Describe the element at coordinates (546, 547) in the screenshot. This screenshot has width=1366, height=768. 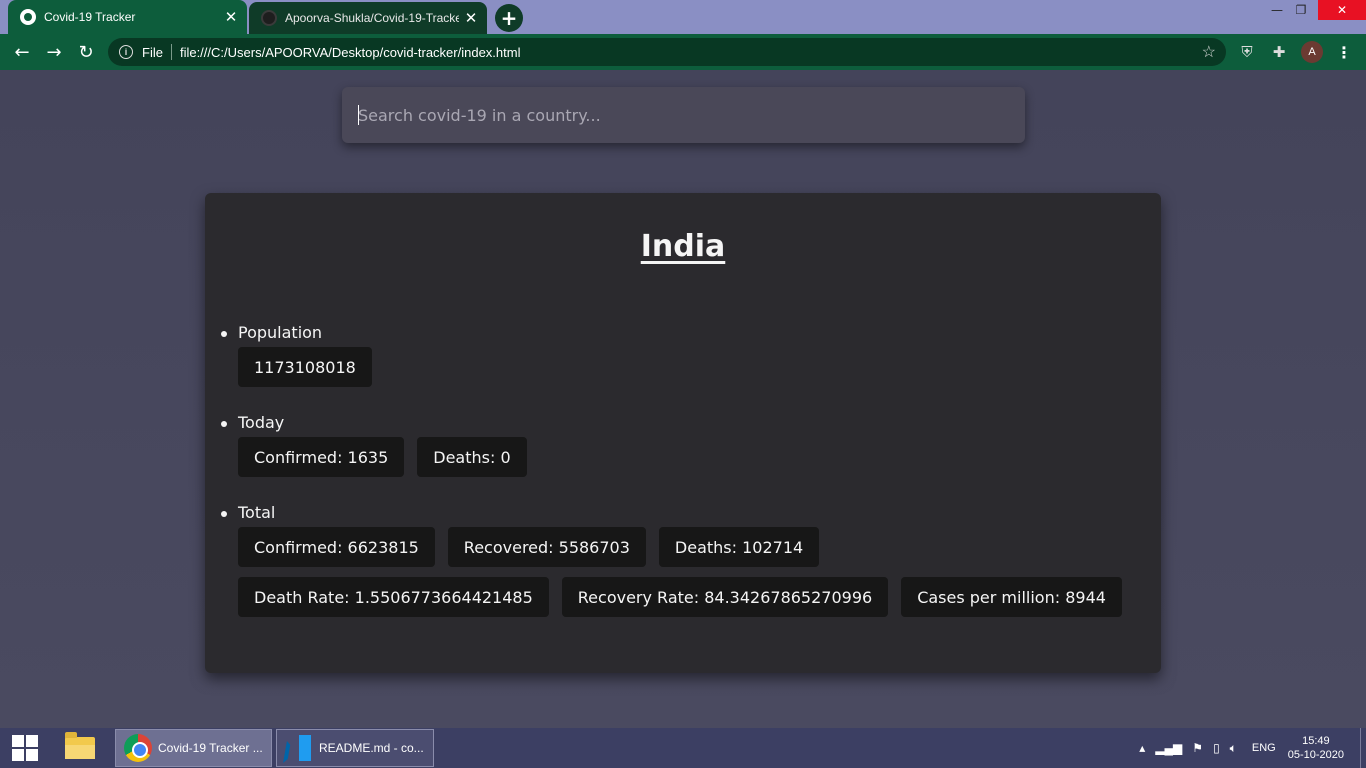
I see `total-recovered: Recovered: 5586703` at that location.